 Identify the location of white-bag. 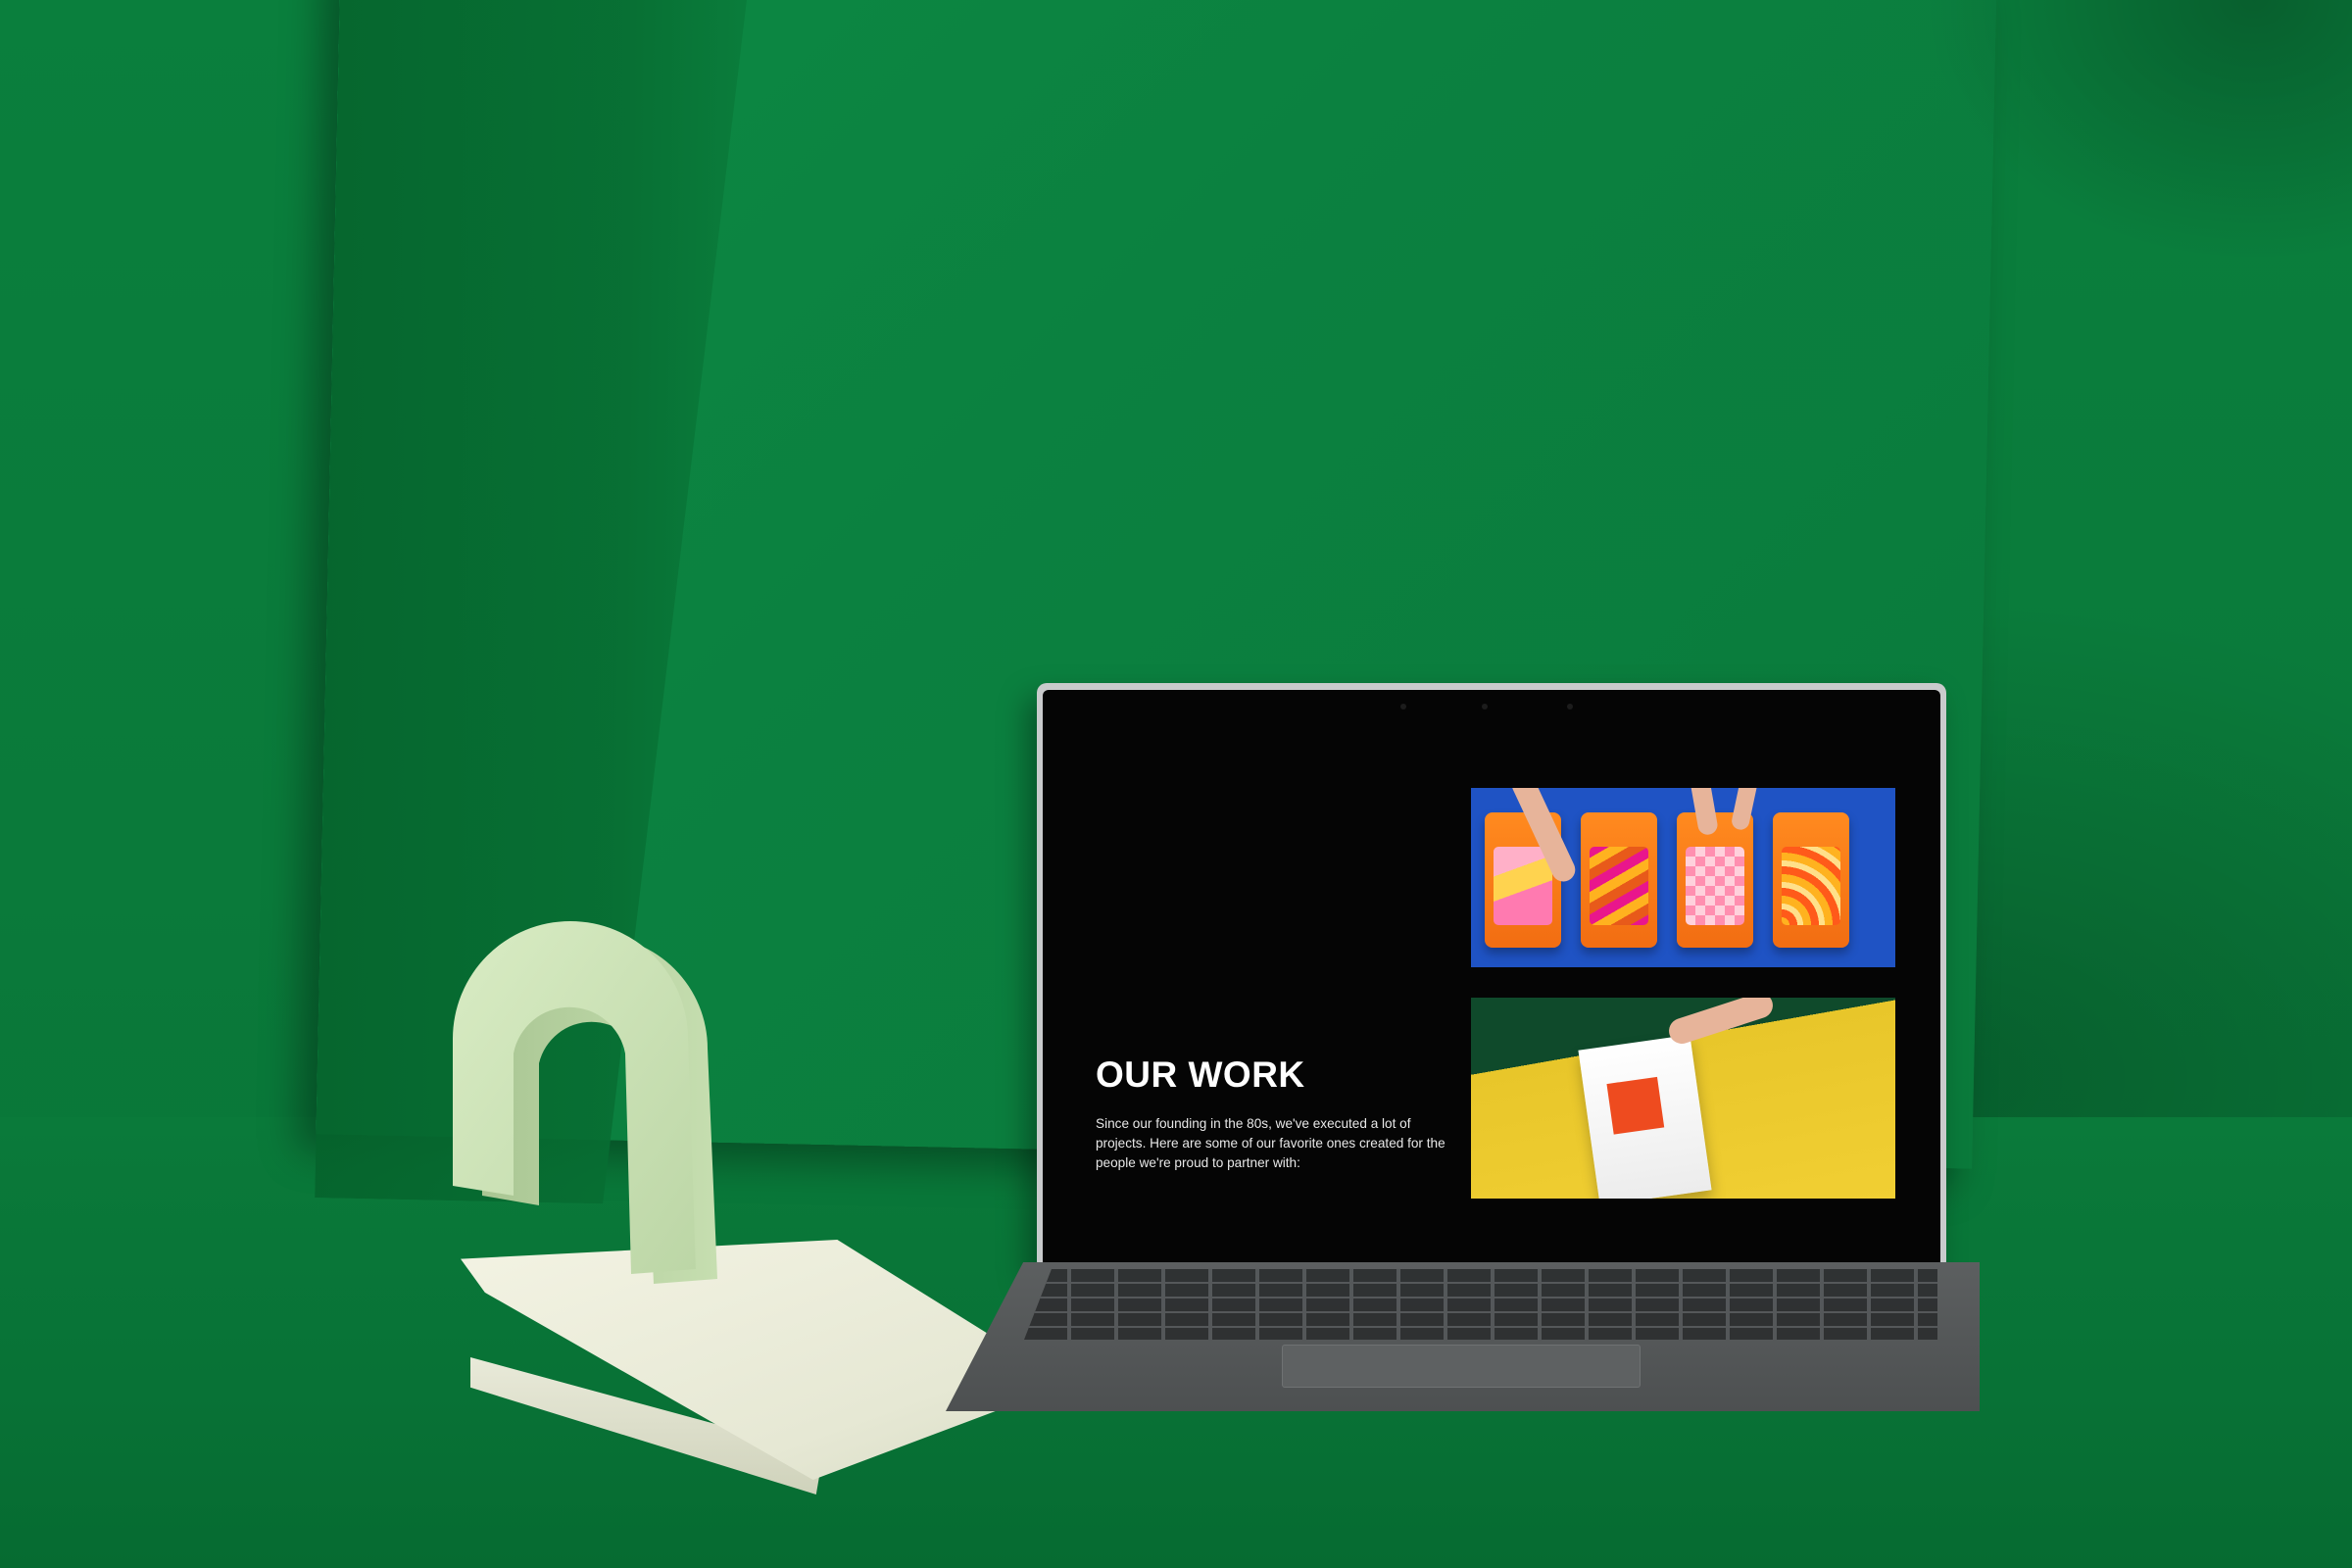
(1645, 1116).